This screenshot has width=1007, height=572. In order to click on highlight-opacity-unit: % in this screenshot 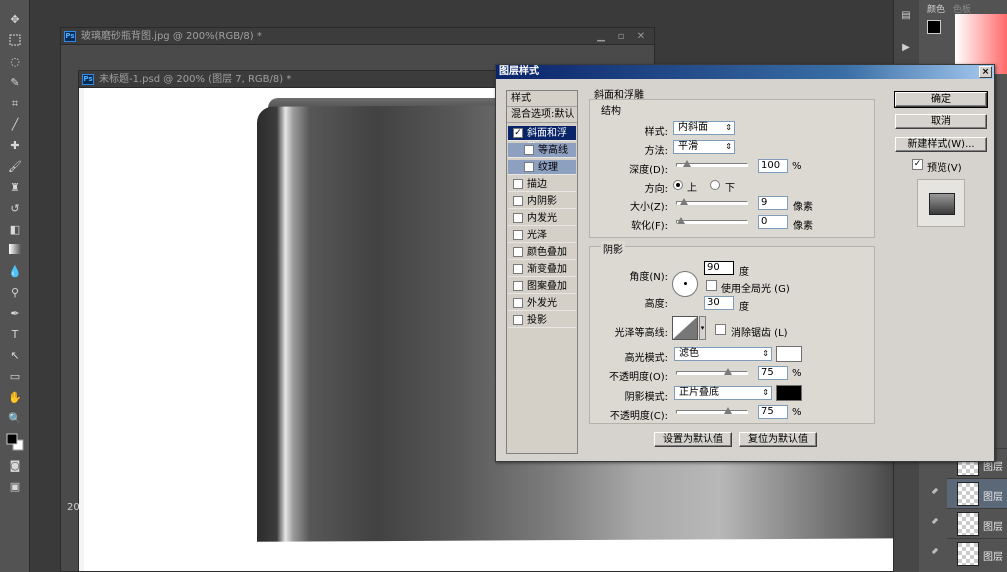, I will do `click(797, 373)`.